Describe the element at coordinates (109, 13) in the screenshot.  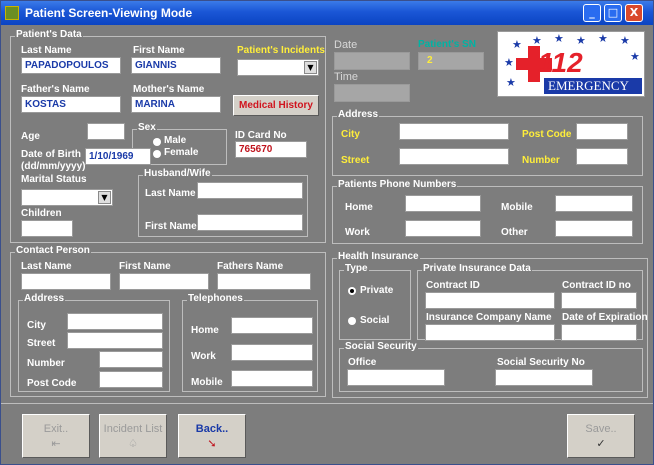
I see `window-title: Patient Screen-Viewing Mode` at that location.